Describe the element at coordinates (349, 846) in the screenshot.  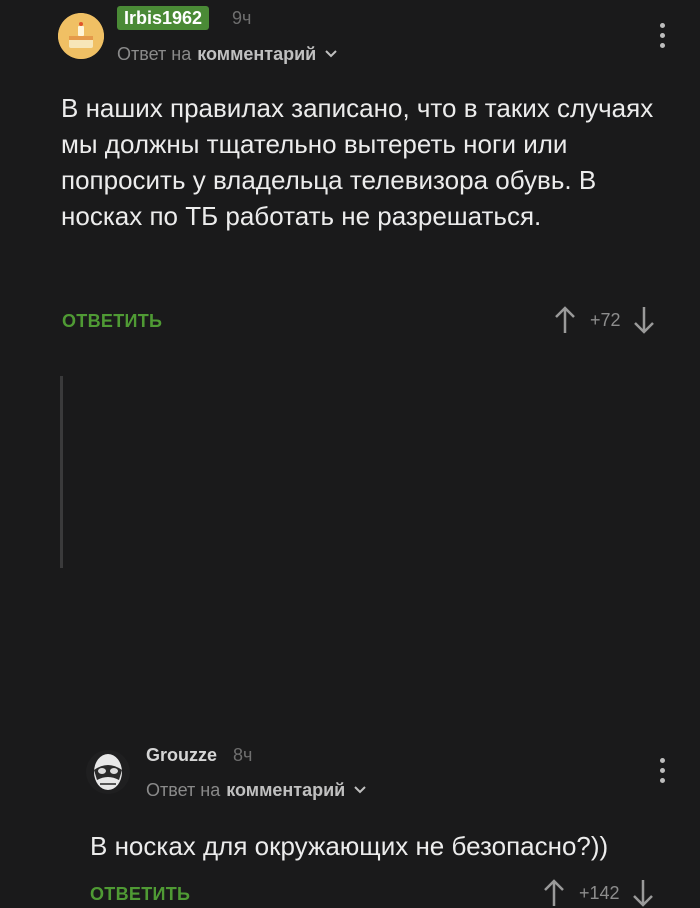
I see `comment-body: В носках для окружающих не безопасно?))` at that location.